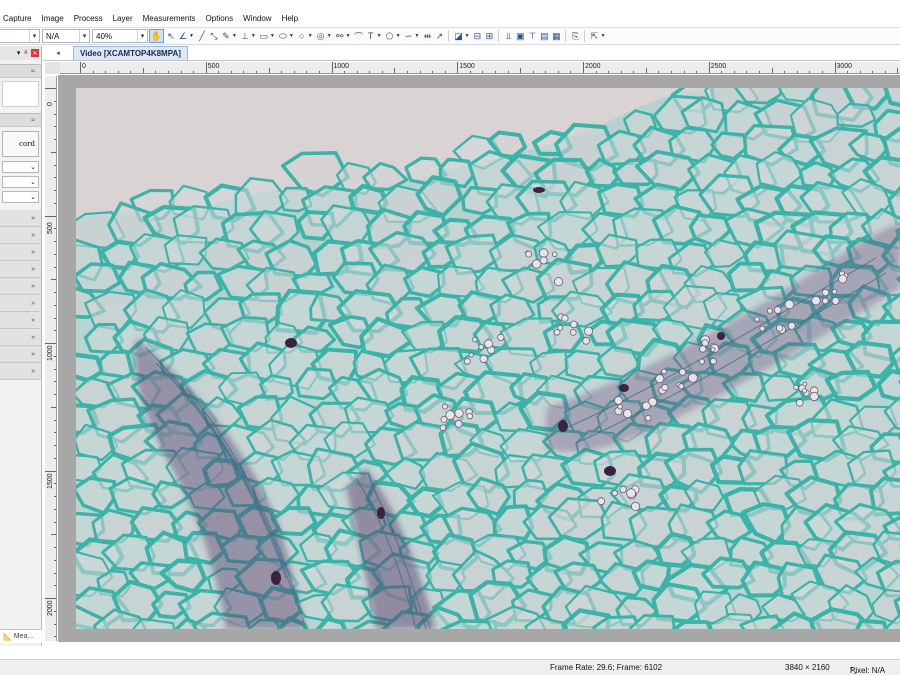 The width and height of the screenshot is (900, 675). What do you see at coordinates (20, 120) in the screenshot?
I see `section-toggle-record: ≈` at bounding box center [20, 120].